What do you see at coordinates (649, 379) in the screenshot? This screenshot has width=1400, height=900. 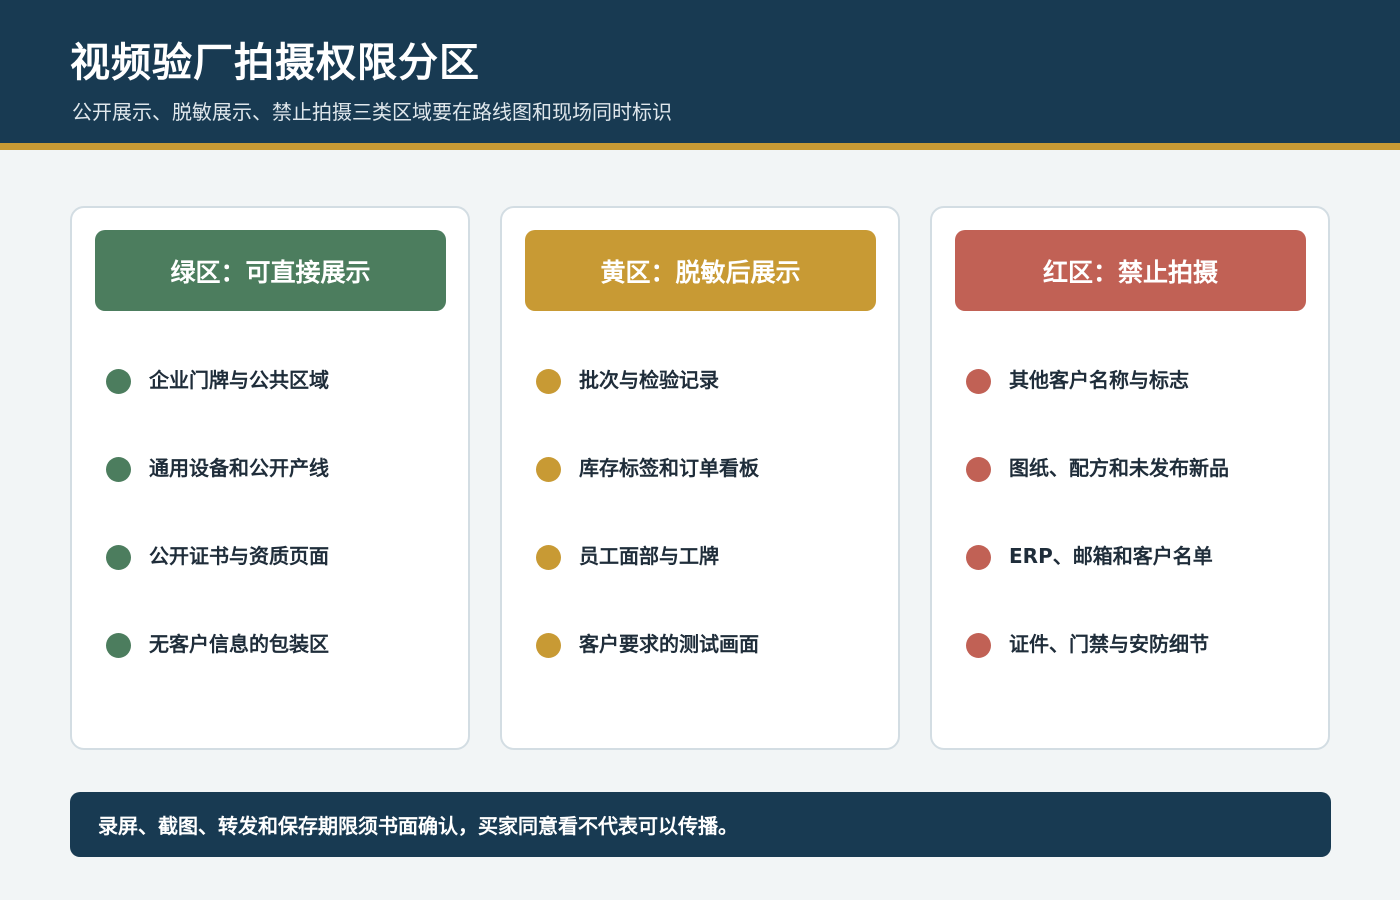 I see `list-item-label: 批次与检验记录` at bounding box center [649, 379].